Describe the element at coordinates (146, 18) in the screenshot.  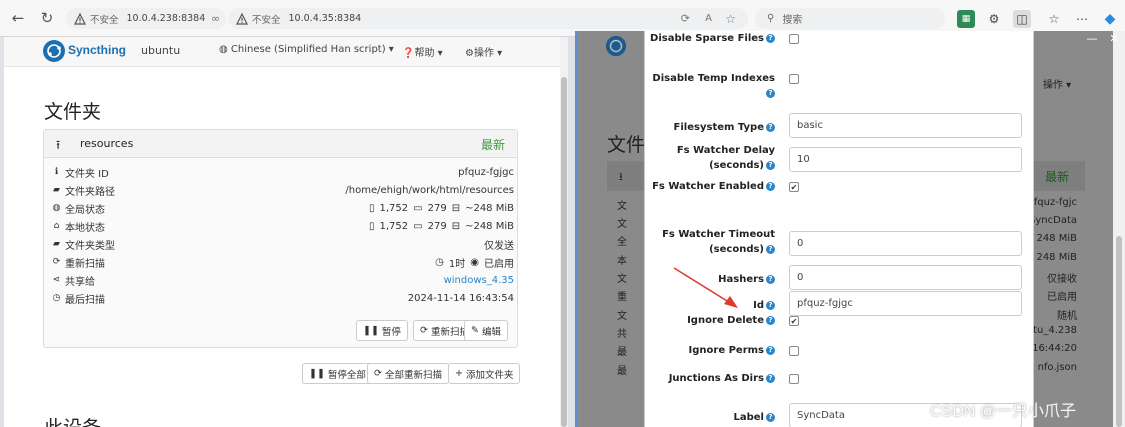
I see `left-address-bar: 不安全 10.0.4.238:8384` at that location.